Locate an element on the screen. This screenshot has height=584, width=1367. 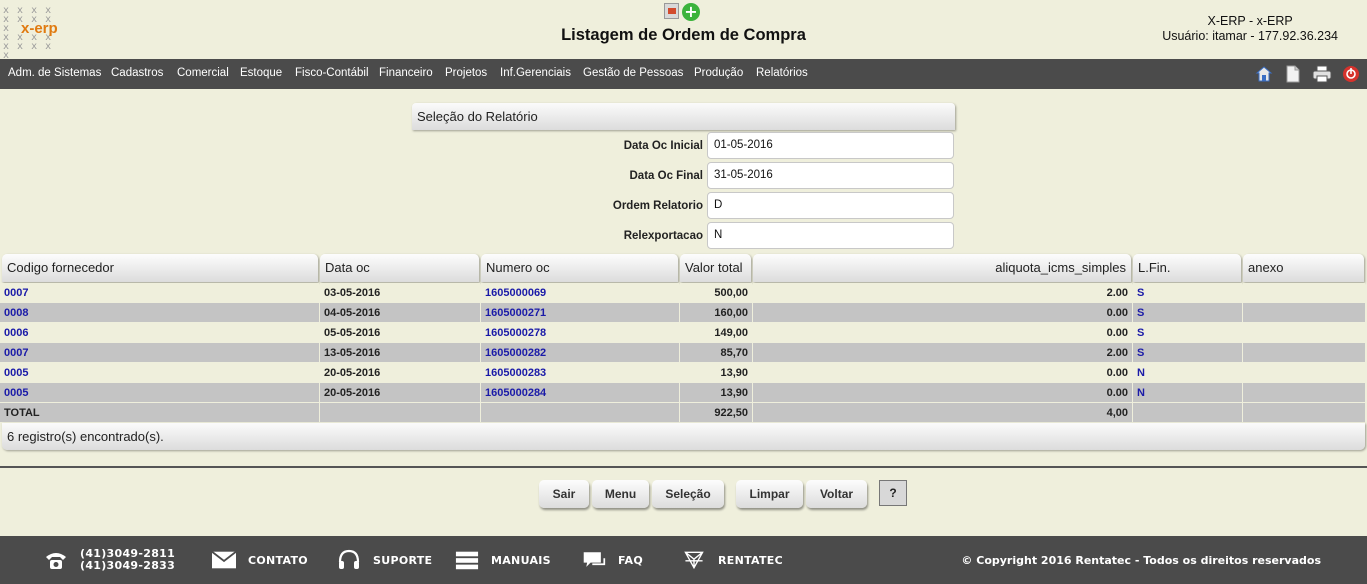
contato-link: CONTATO is located at coordinates (278, 560).